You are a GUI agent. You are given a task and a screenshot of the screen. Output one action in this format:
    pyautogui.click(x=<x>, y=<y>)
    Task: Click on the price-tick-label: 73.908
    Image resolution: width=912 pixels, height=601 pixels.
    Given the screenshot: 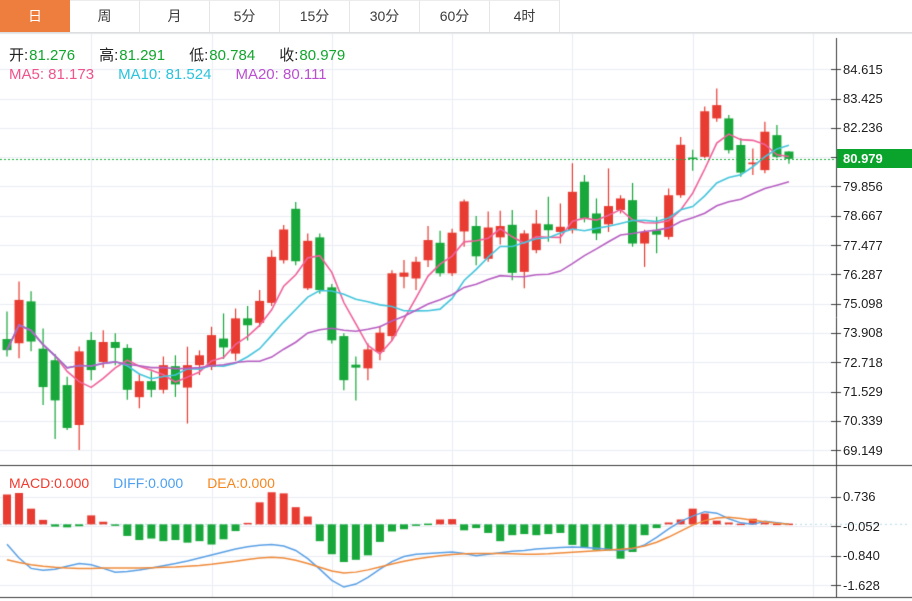 What is the action you would take?
    pyautogui.click(x=863, y=333)
    